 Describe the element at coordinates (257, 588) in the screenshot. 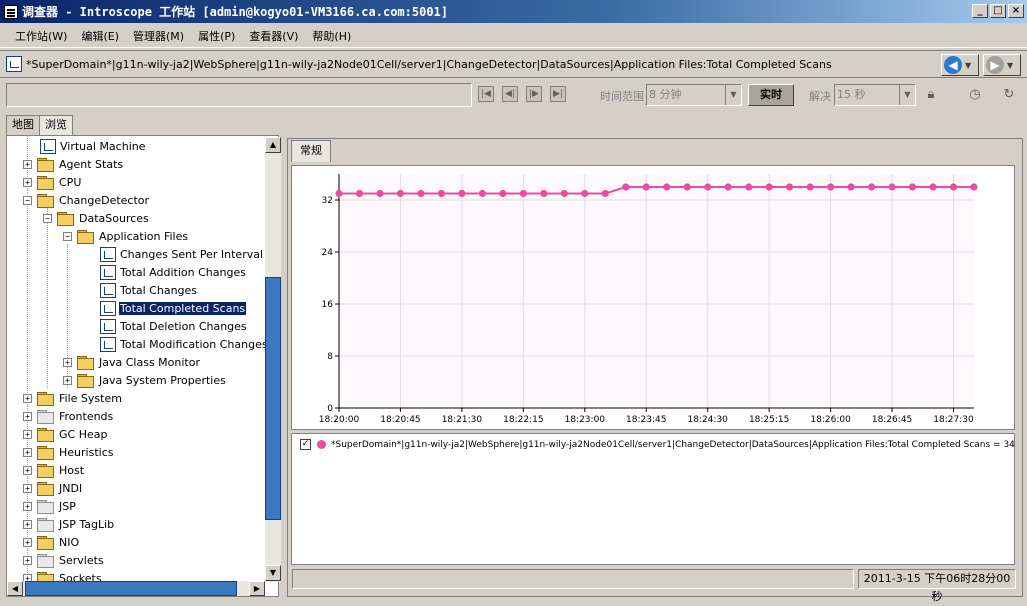

I see `scroll-right-icon: ▶` at that location.